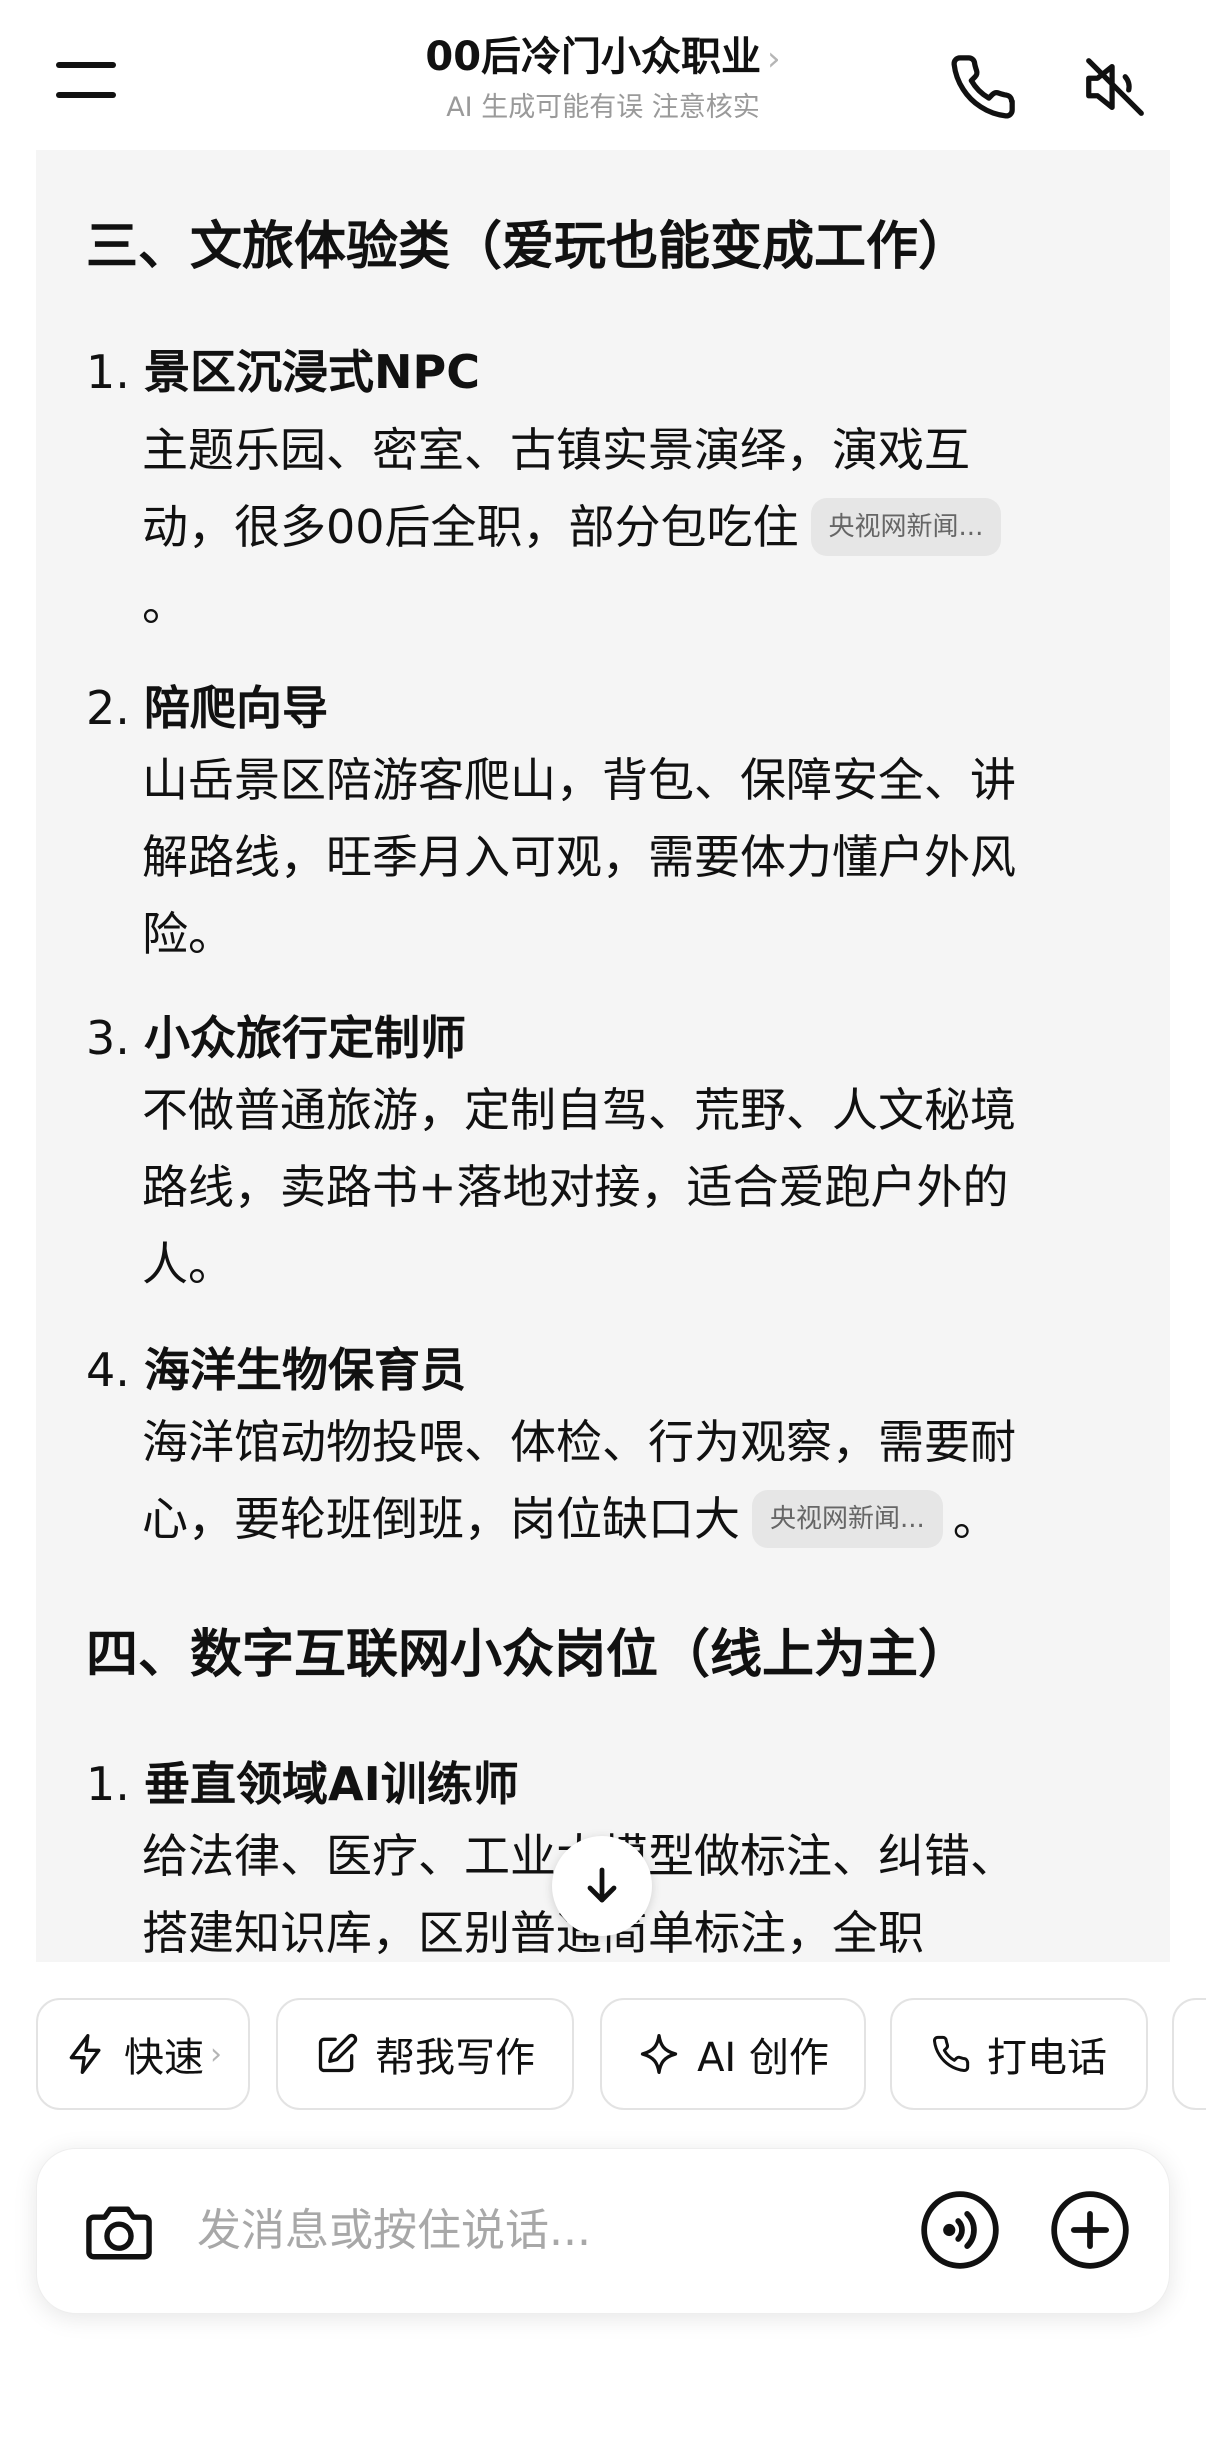 This screenshot has height=2438, width=1206. I want to click on body-line: 不做普通旅游，定制自驾、荒野、人文秘境, so click(579, 1110).